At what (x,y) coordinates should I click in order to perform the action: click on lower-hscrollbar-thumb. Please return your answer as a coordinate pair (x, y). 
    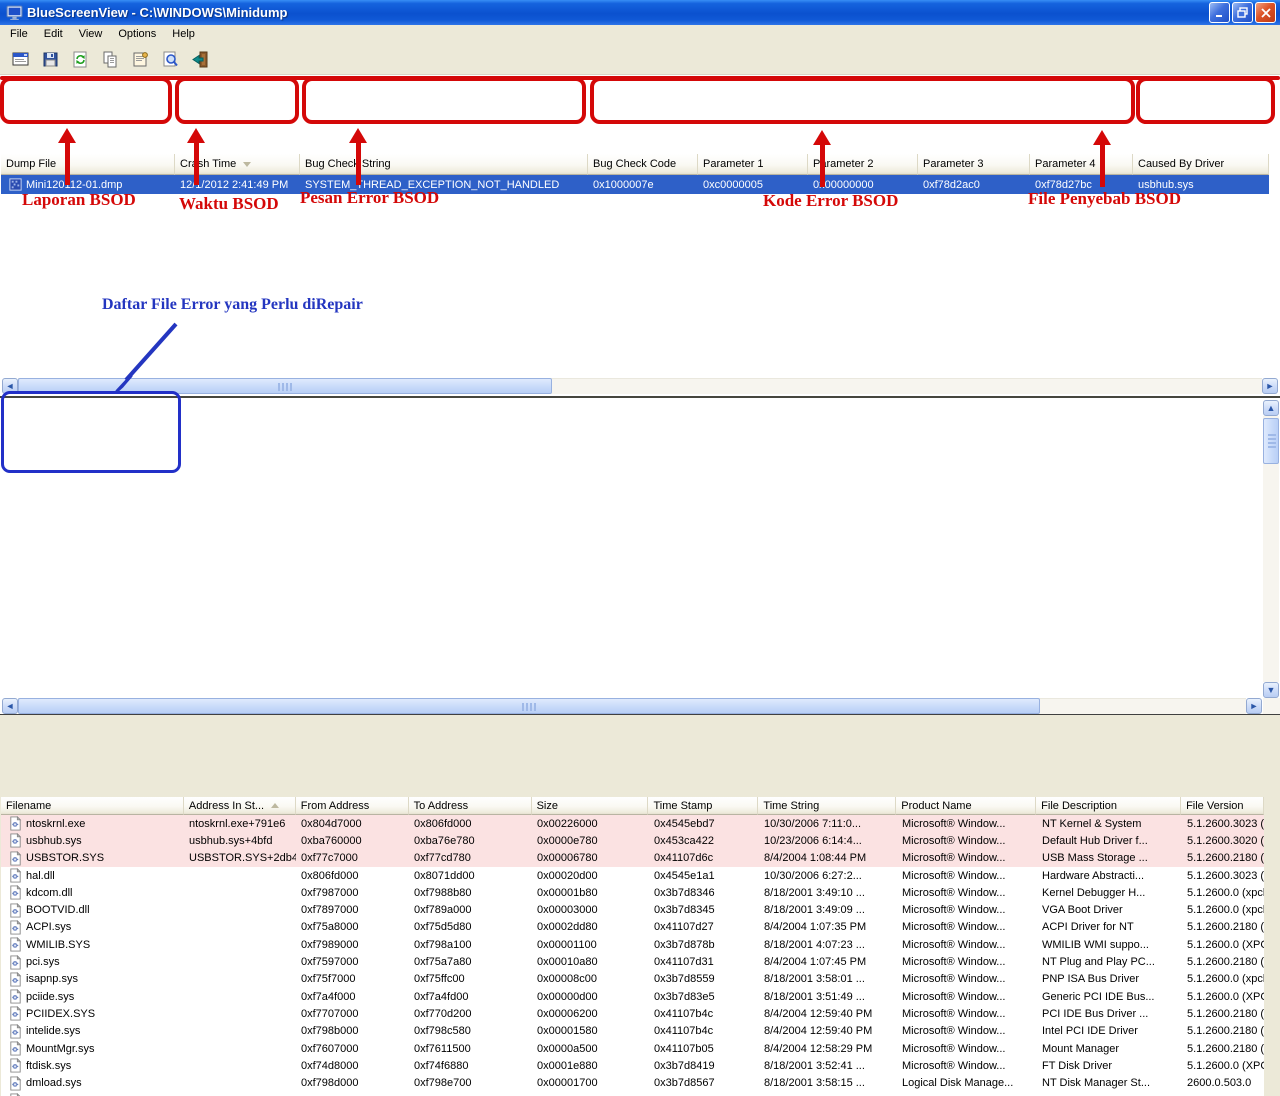
    Looking at the image, I should click on (529, 706).